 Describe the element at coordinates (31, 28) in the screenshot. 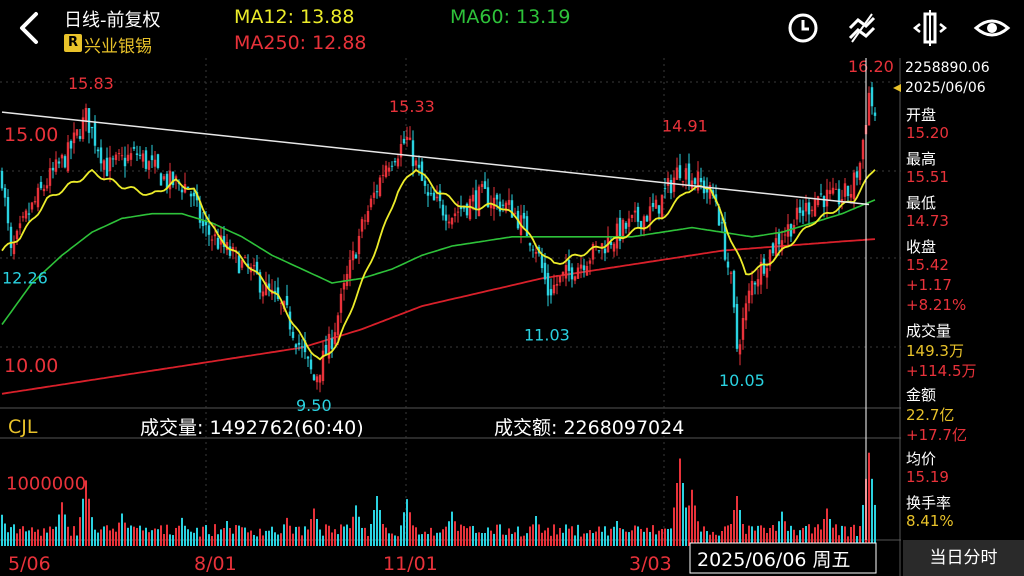

I see `back-arrow-icon` at that location.